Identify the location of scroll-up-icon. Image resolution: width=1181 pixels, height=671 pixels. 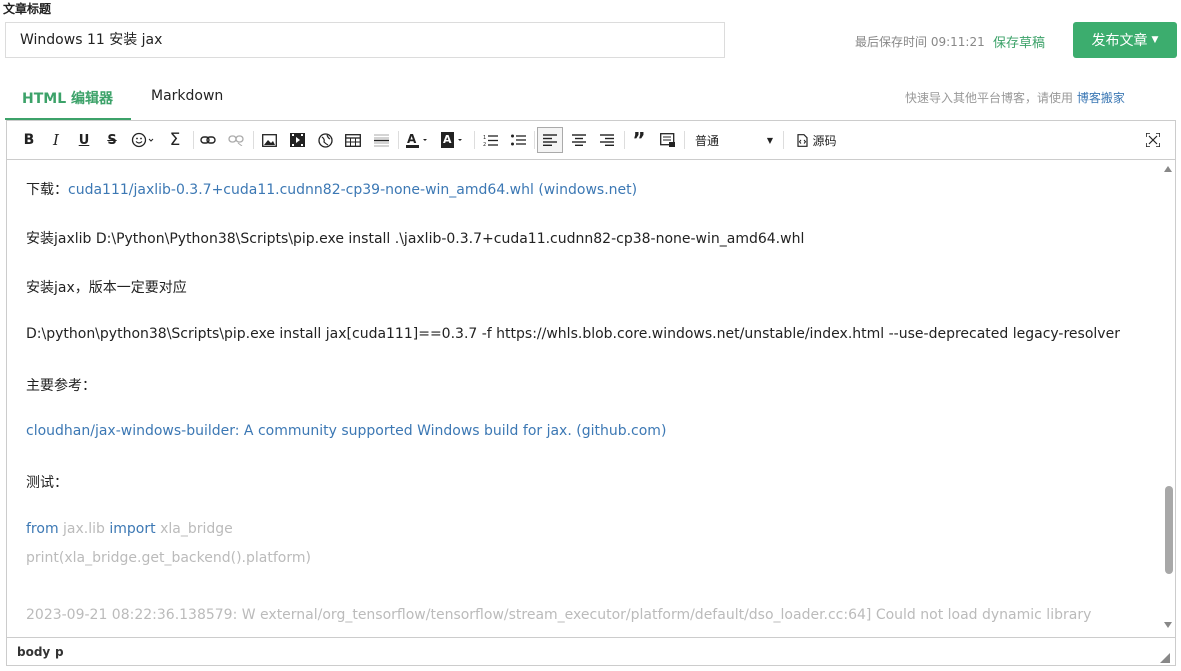
(1168, 169).